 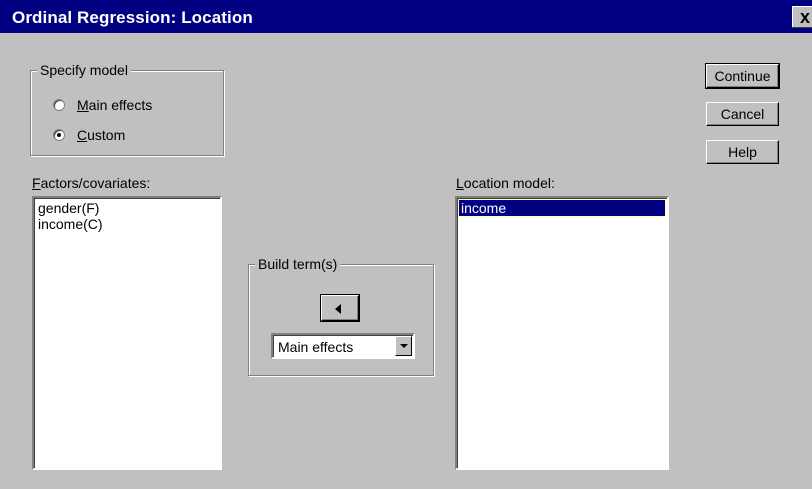 I want to click on title-bar: Ordinal Regression: Location x, so click(x=406, y=16).